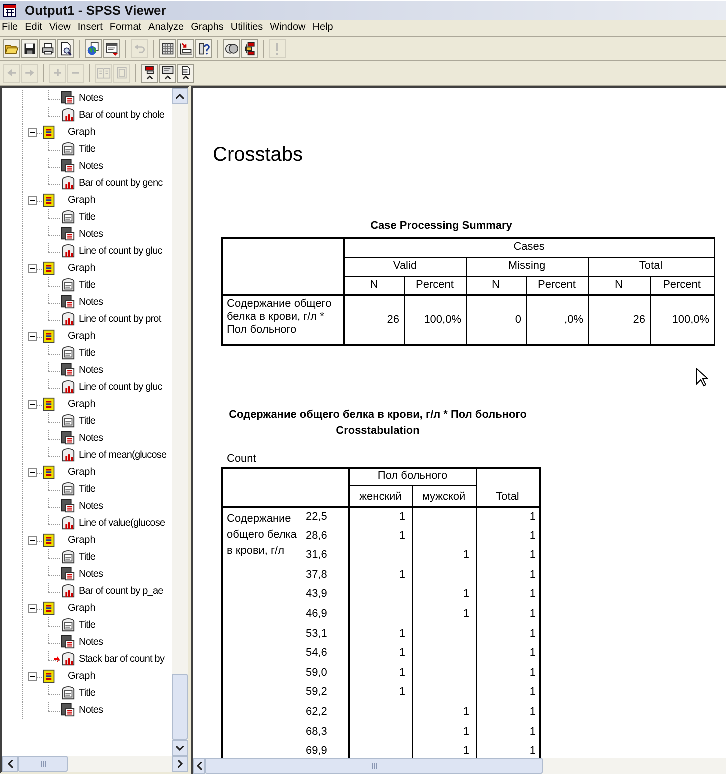 This screenshot has height=774, width=726. Describe the element at coordinates (121, 183) in the screenshot. I see `outline-item: Bar of count by genc` at that location.